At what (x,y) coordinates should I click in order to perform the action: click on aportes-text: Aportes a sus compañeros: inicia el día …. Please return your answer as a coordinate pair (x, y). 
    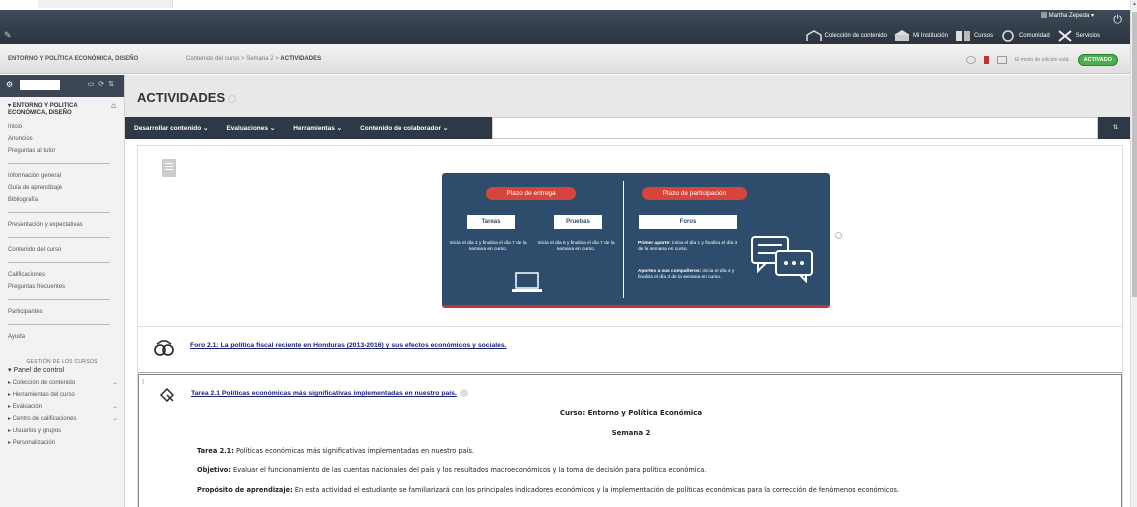
    Looking at the image, I should click on (689, 275).